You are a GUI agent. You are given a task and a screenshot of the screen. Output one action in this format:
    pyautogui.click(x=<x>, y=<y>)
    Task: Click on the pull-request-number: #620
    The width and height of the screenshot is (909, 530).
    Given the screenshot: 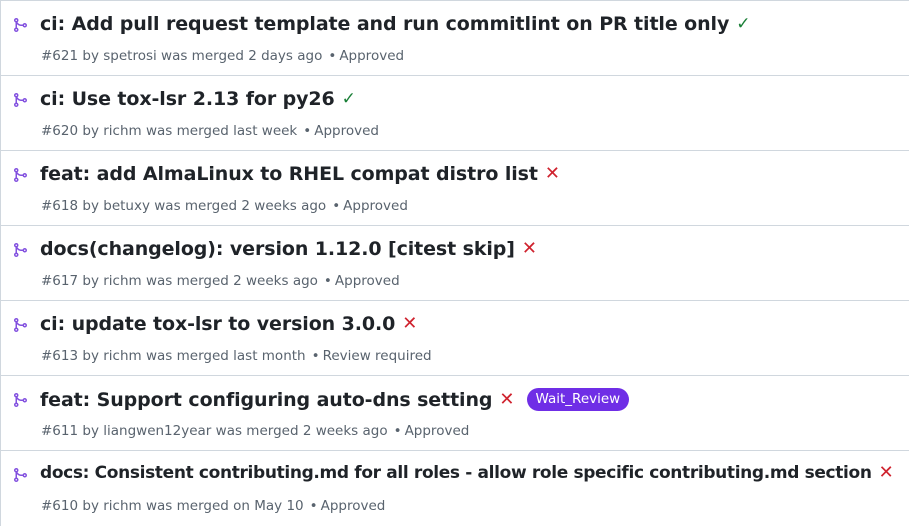 What is the action you would take?
    pyautogui.click(x=60, y=131)
    